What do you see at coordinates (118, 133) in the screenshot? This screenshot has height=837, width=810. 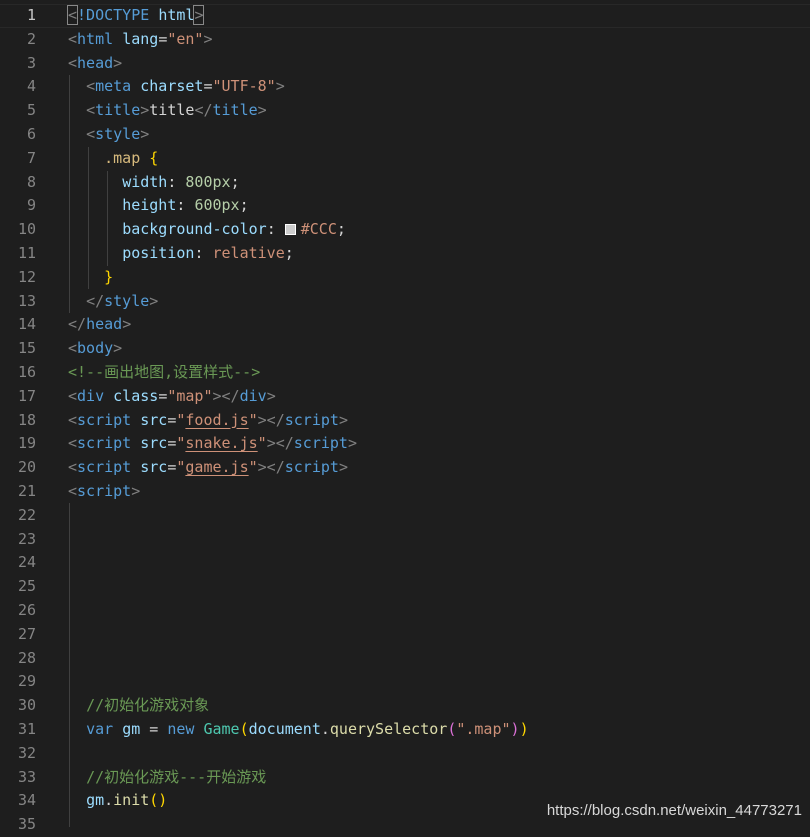 I see `code-line-6: <style>` at bounding box center [118, 133].